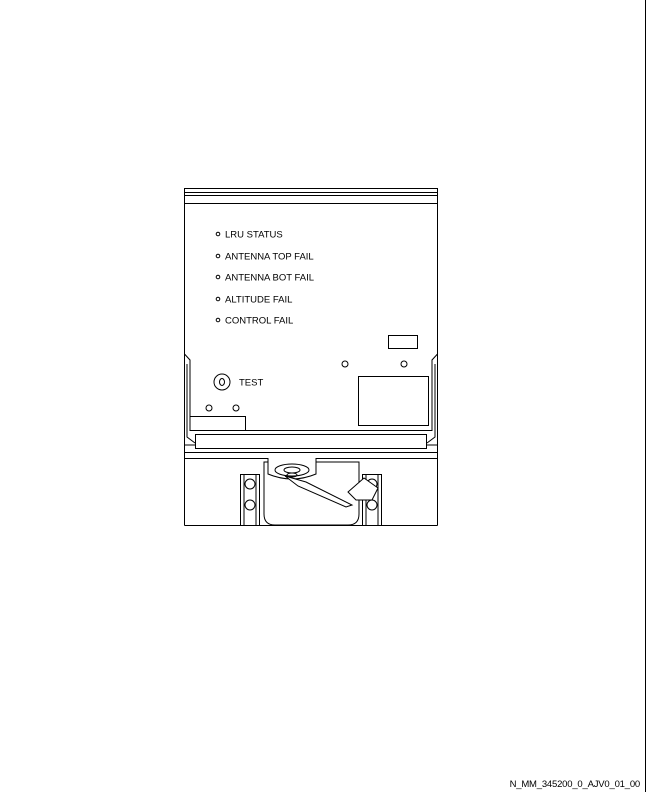 This screenshot has width=648, height=792. I want to click on indicator-label: CONTROL FAIL, so click(259, 321).